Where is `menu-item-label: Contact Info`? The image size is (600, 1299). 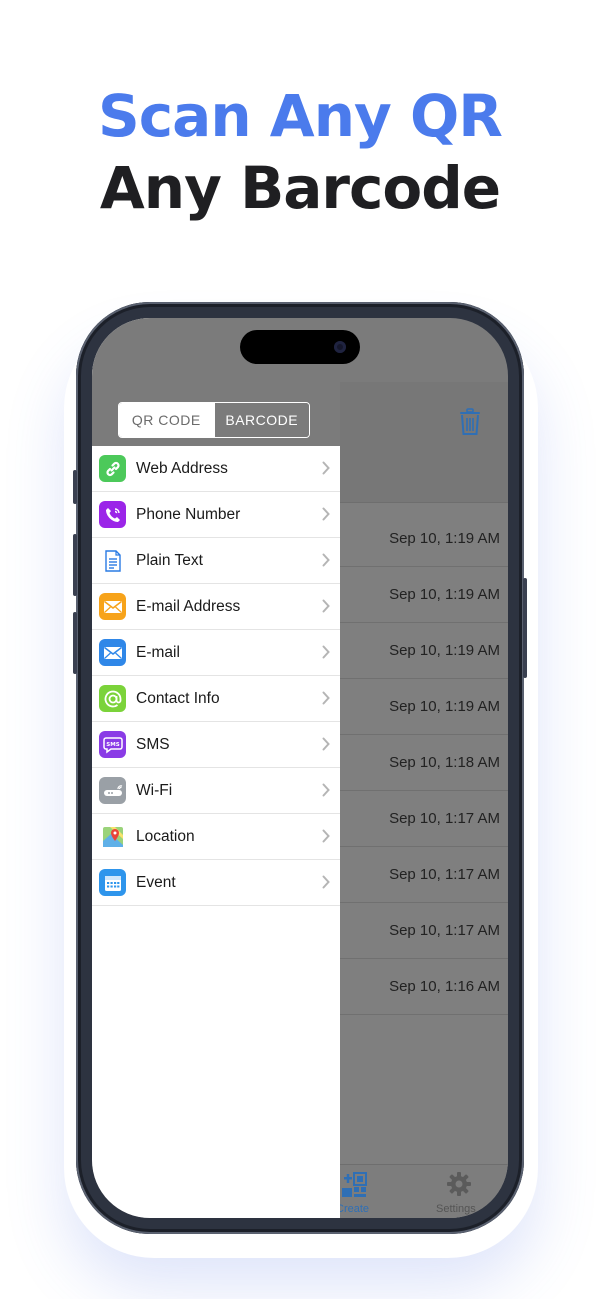 menu-item-label: Contact Info is located at coordinates (178, 698).